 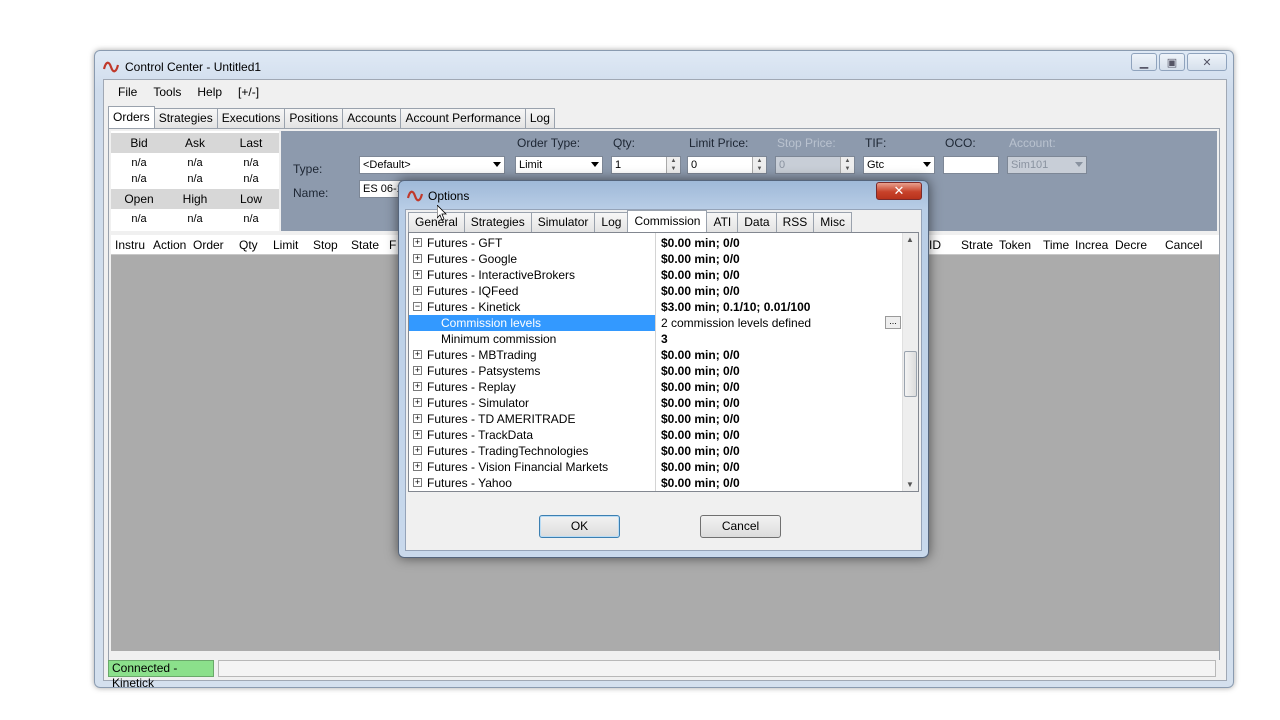 What do you see at coordinates (1183, 245) in the screenshot?
I see `col-cancel: Cancel` at bounding box center [1183, 245].